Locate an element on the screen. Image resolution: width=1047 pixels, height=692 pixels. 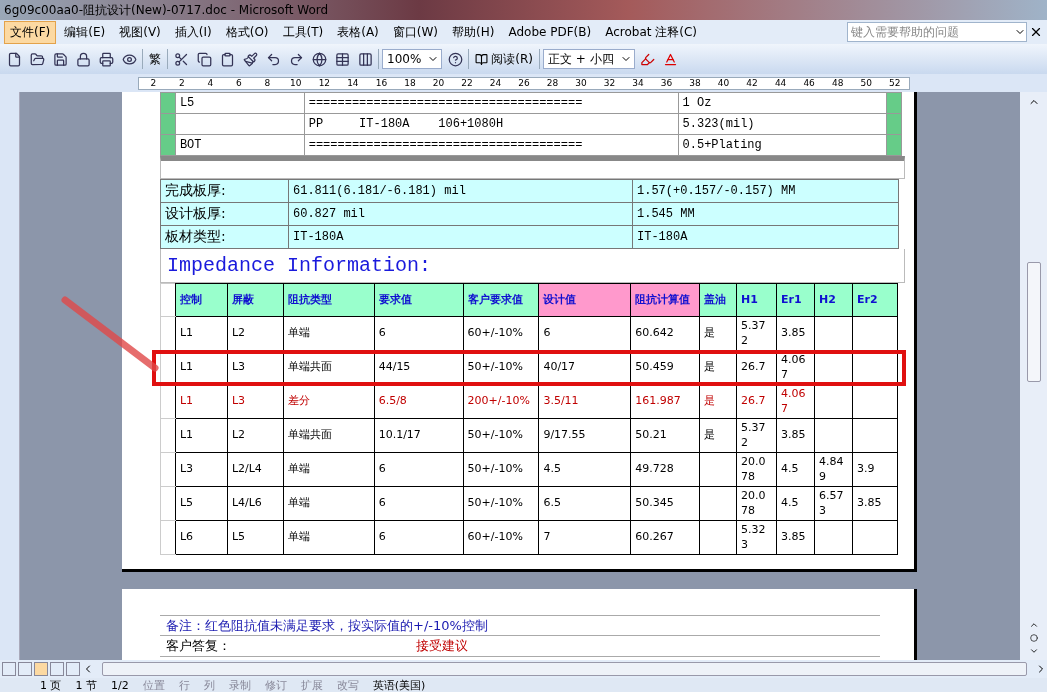
ruler-number: 40 is located at coordinates (723, 83).